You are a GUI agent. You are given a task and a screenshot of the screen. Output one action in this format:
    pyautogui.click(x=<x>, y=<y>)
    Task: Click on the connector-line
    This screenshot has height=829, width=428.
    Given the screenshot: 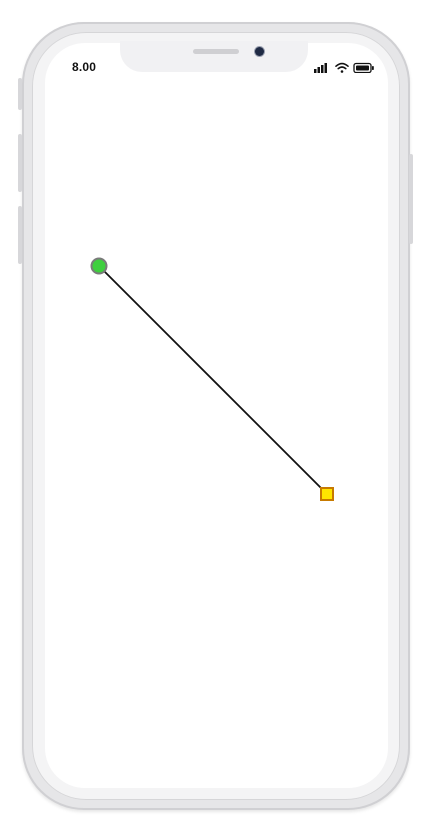 What is the action you would take?
    pyautogui.click(x=213, y=380)
    